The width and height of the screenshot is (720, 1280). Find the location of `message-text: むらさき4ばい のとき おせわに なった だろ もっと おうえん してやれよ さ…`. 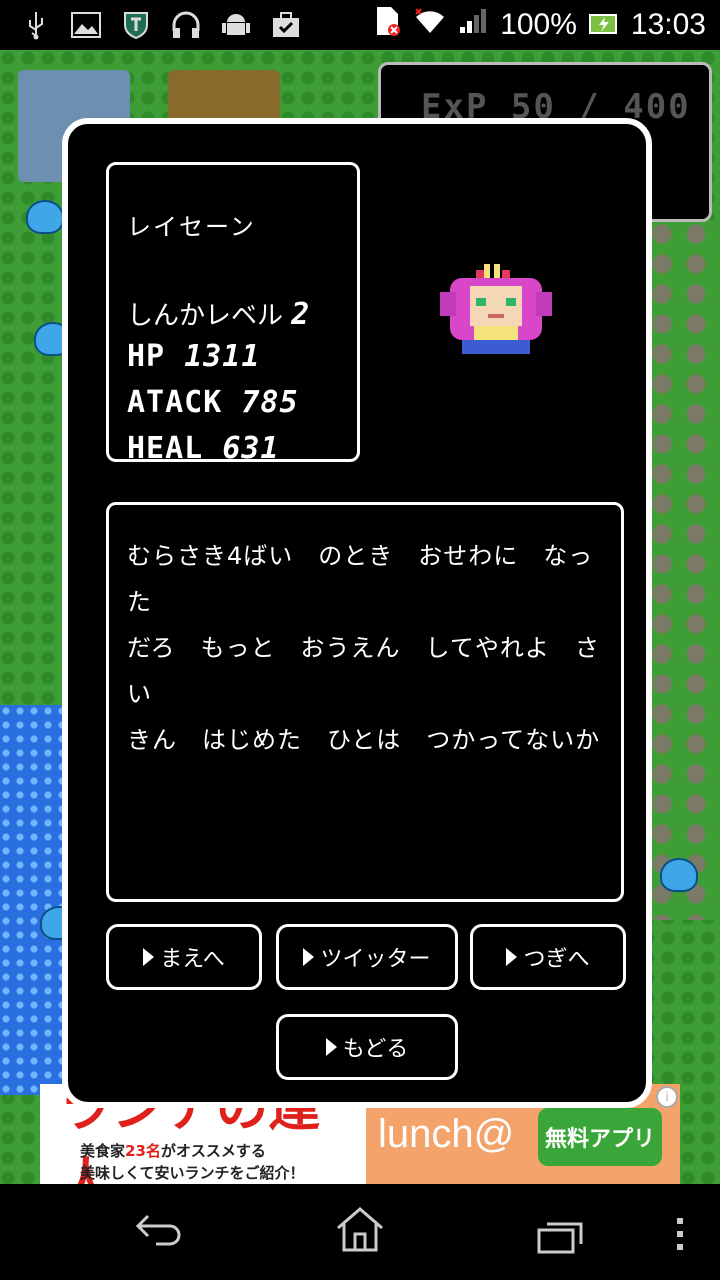

message-text: むらさき4ばい のとき おせわに なった だろ もっと おうえん してやれよ さ… is located at coordinates (364, 648).